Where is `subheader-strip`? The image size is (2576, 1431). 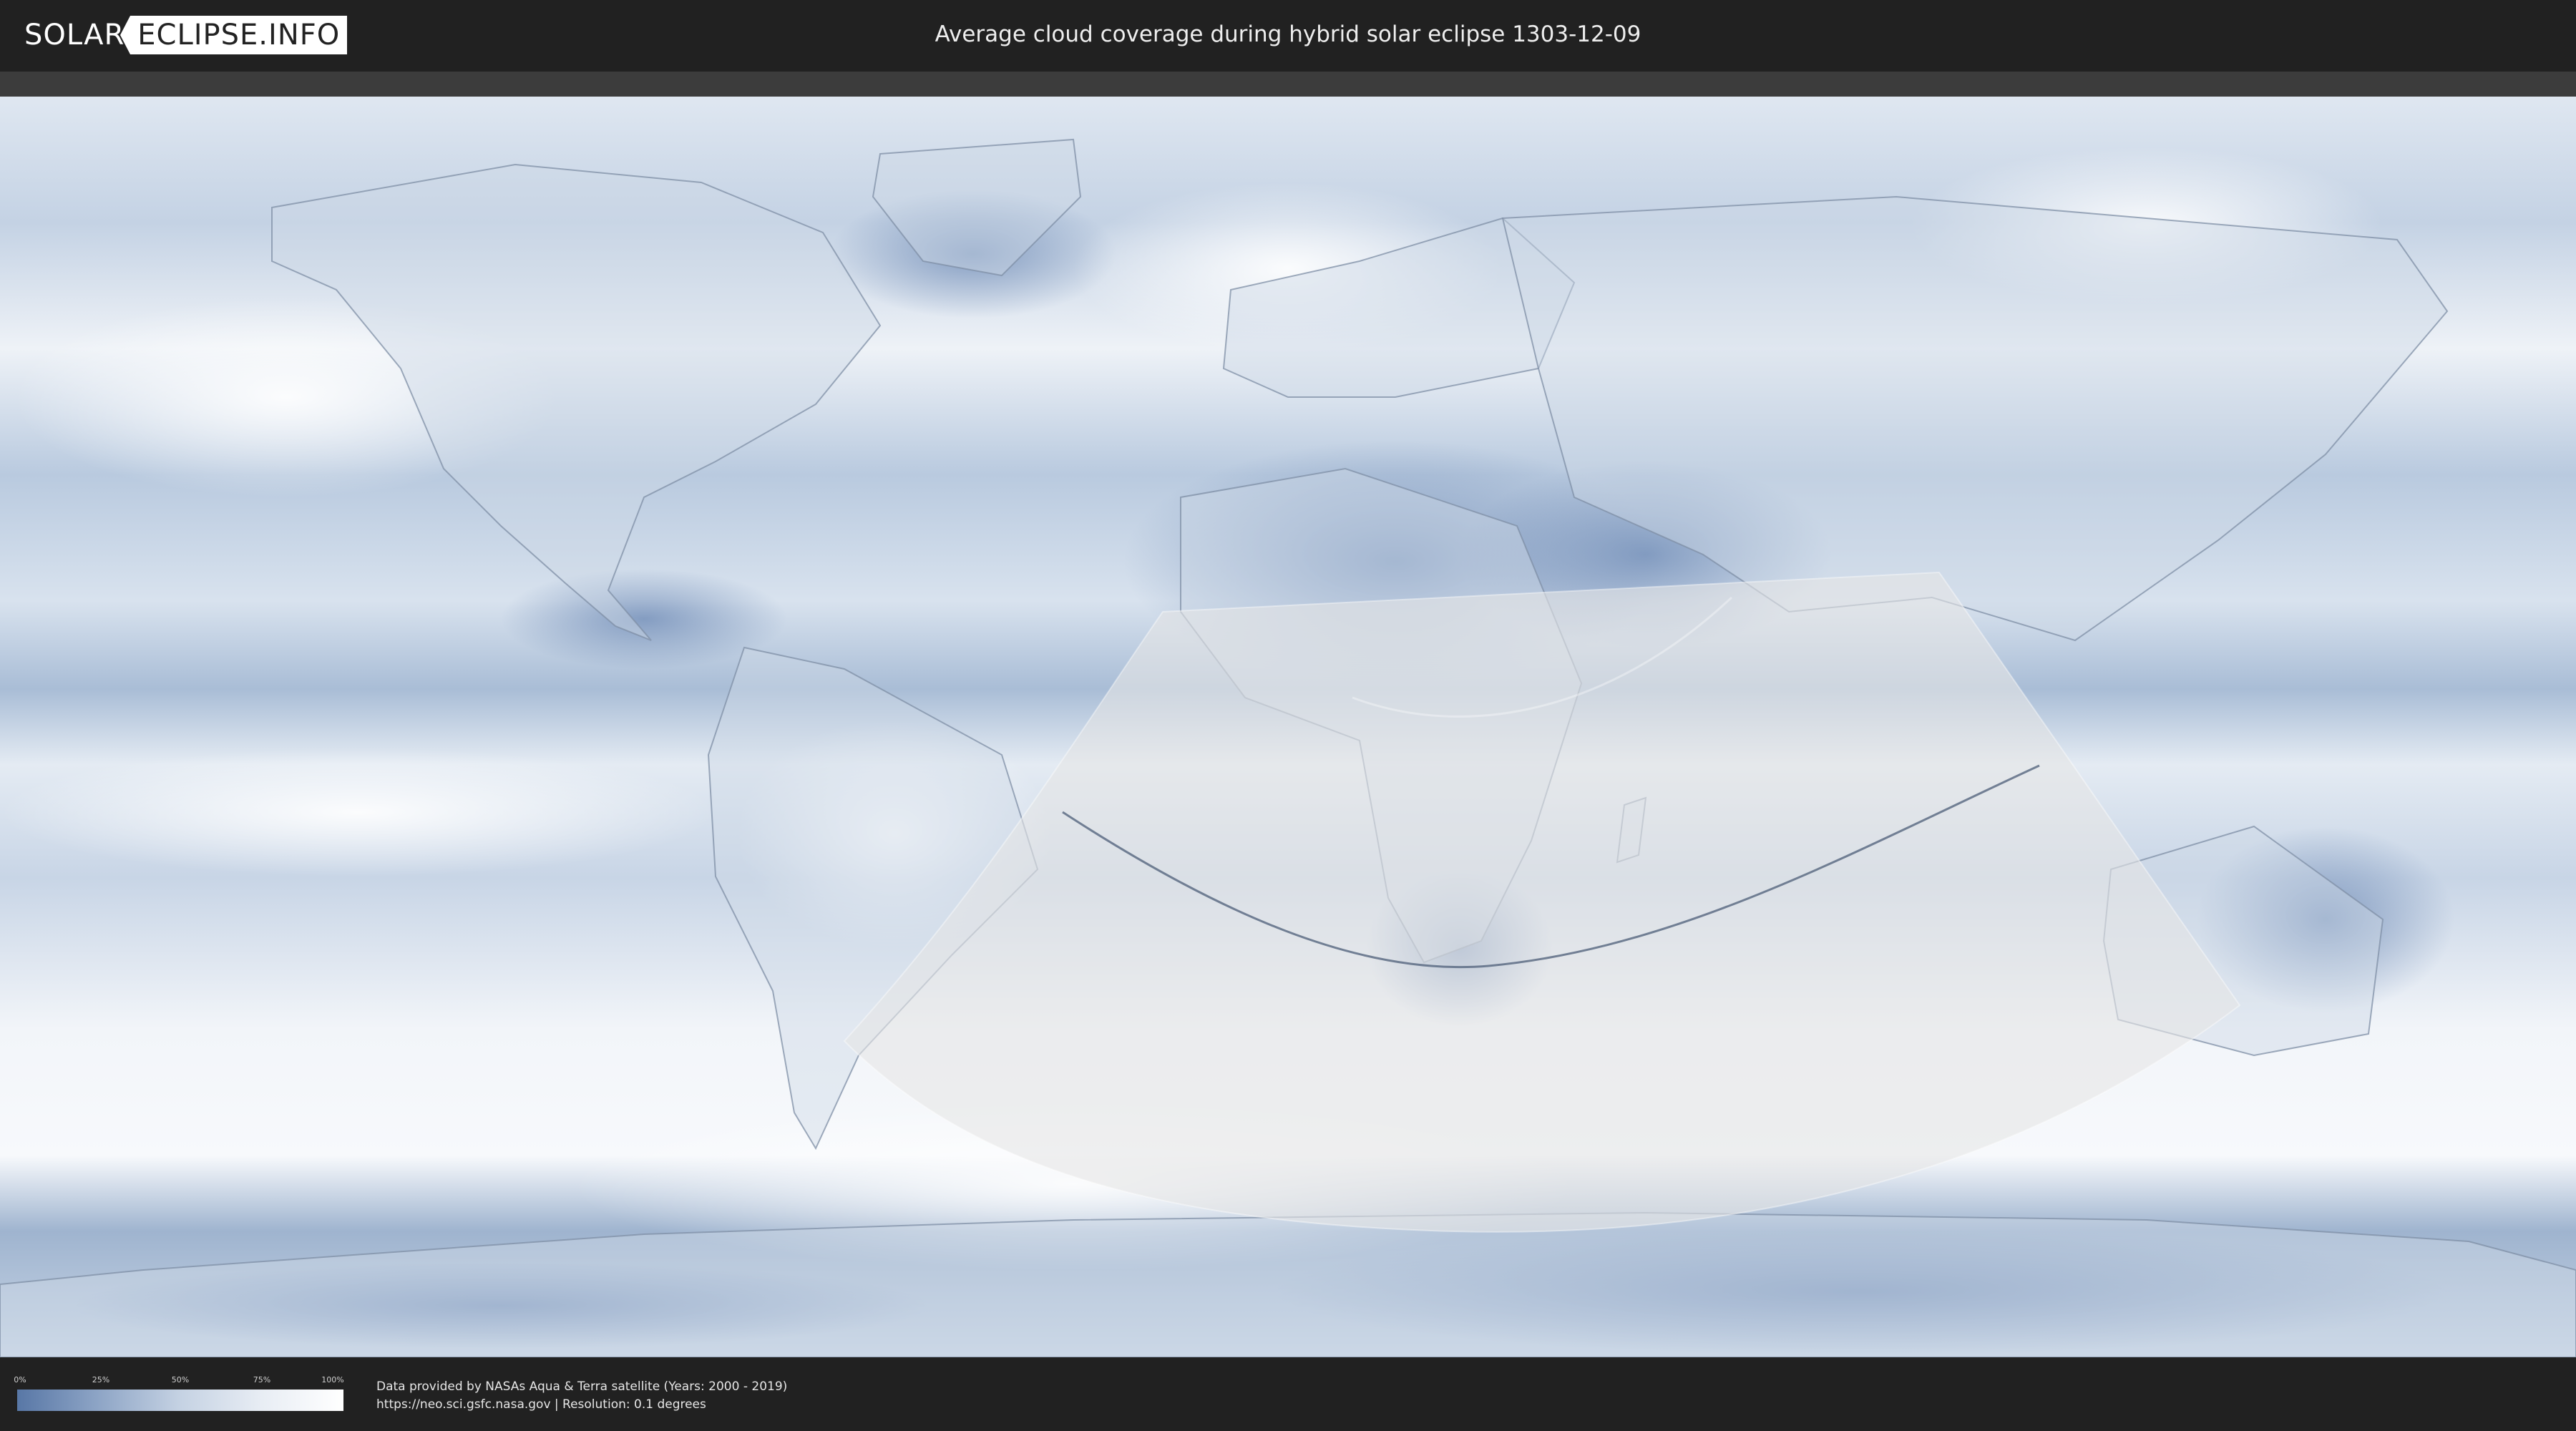
subheader-strip is located at coordinates (1288, 84).